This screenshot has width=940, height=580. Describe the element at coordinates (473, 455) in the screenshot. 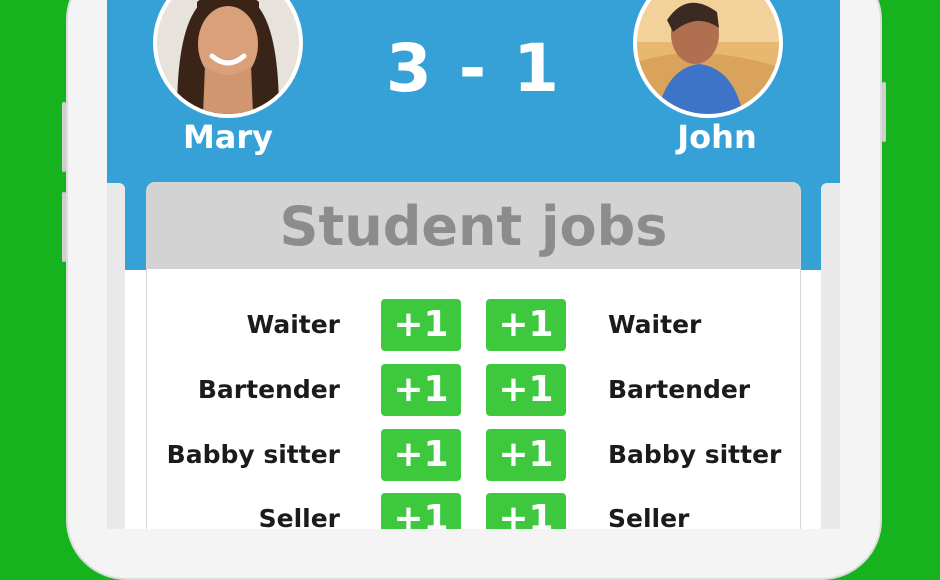

I see `job-row: Babby sitter +1 +1 Babby sitter` at that location.